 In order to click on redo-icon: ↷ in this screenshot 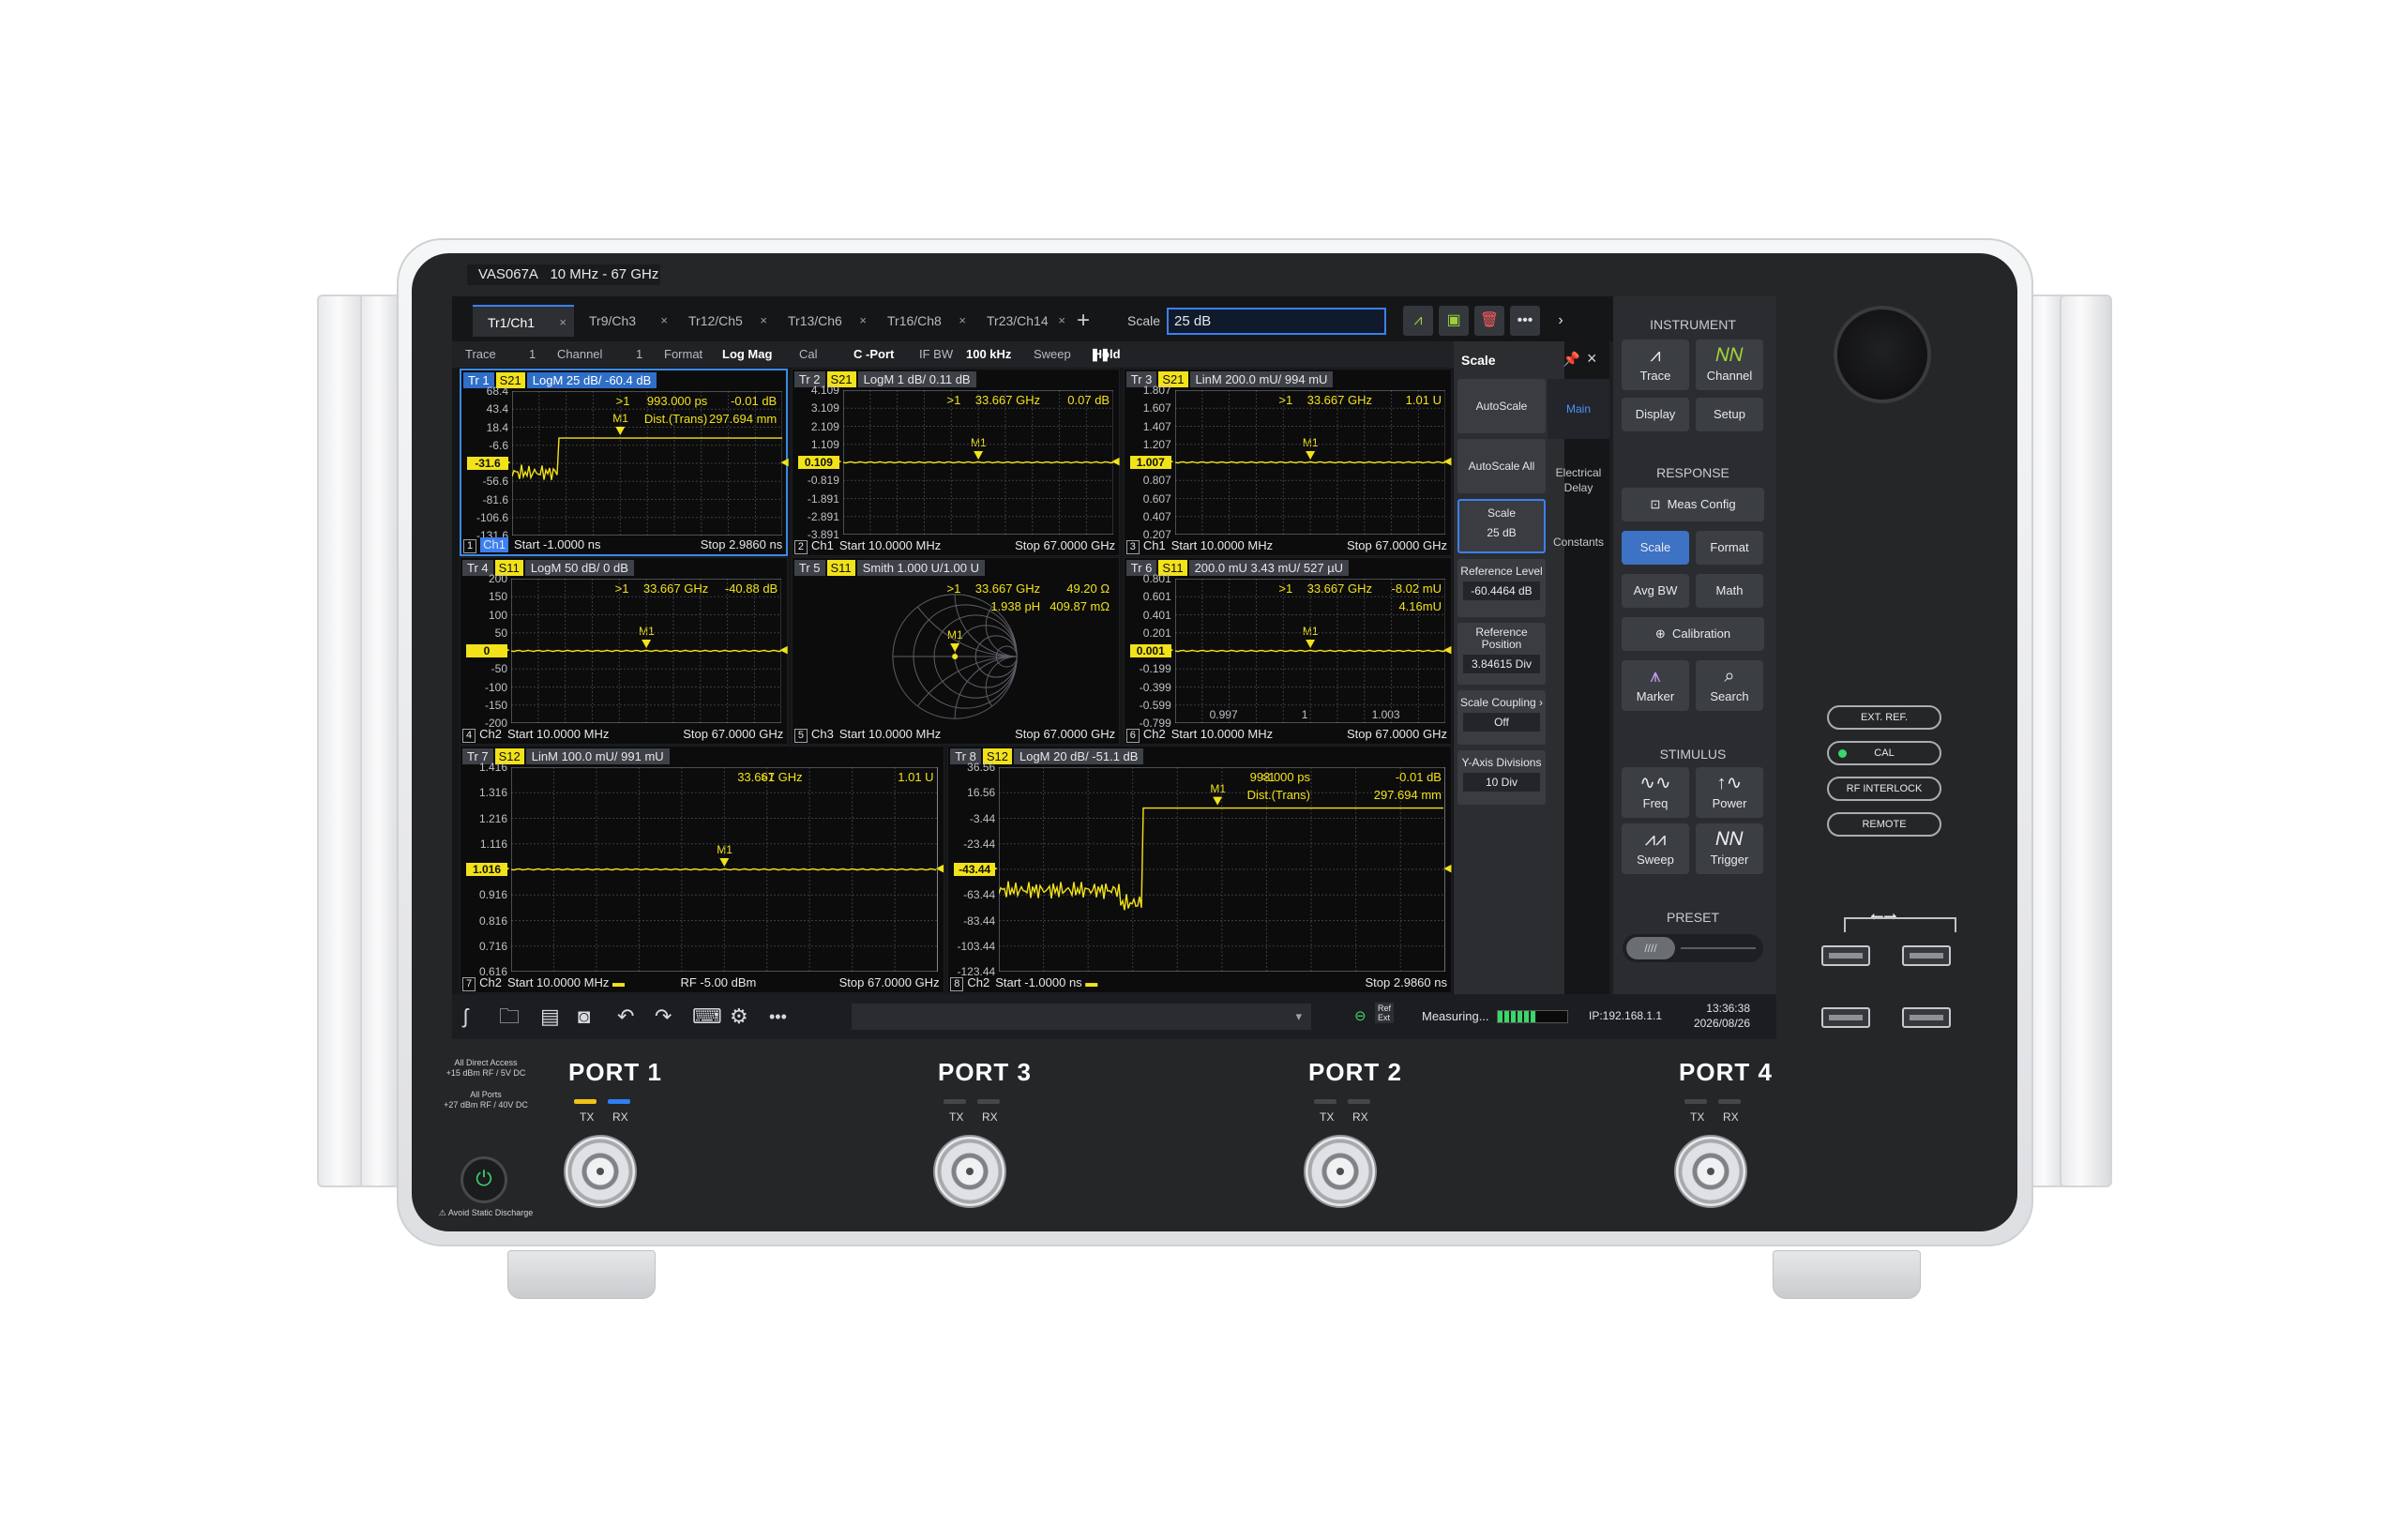, I will do `click(663, 1016)`.